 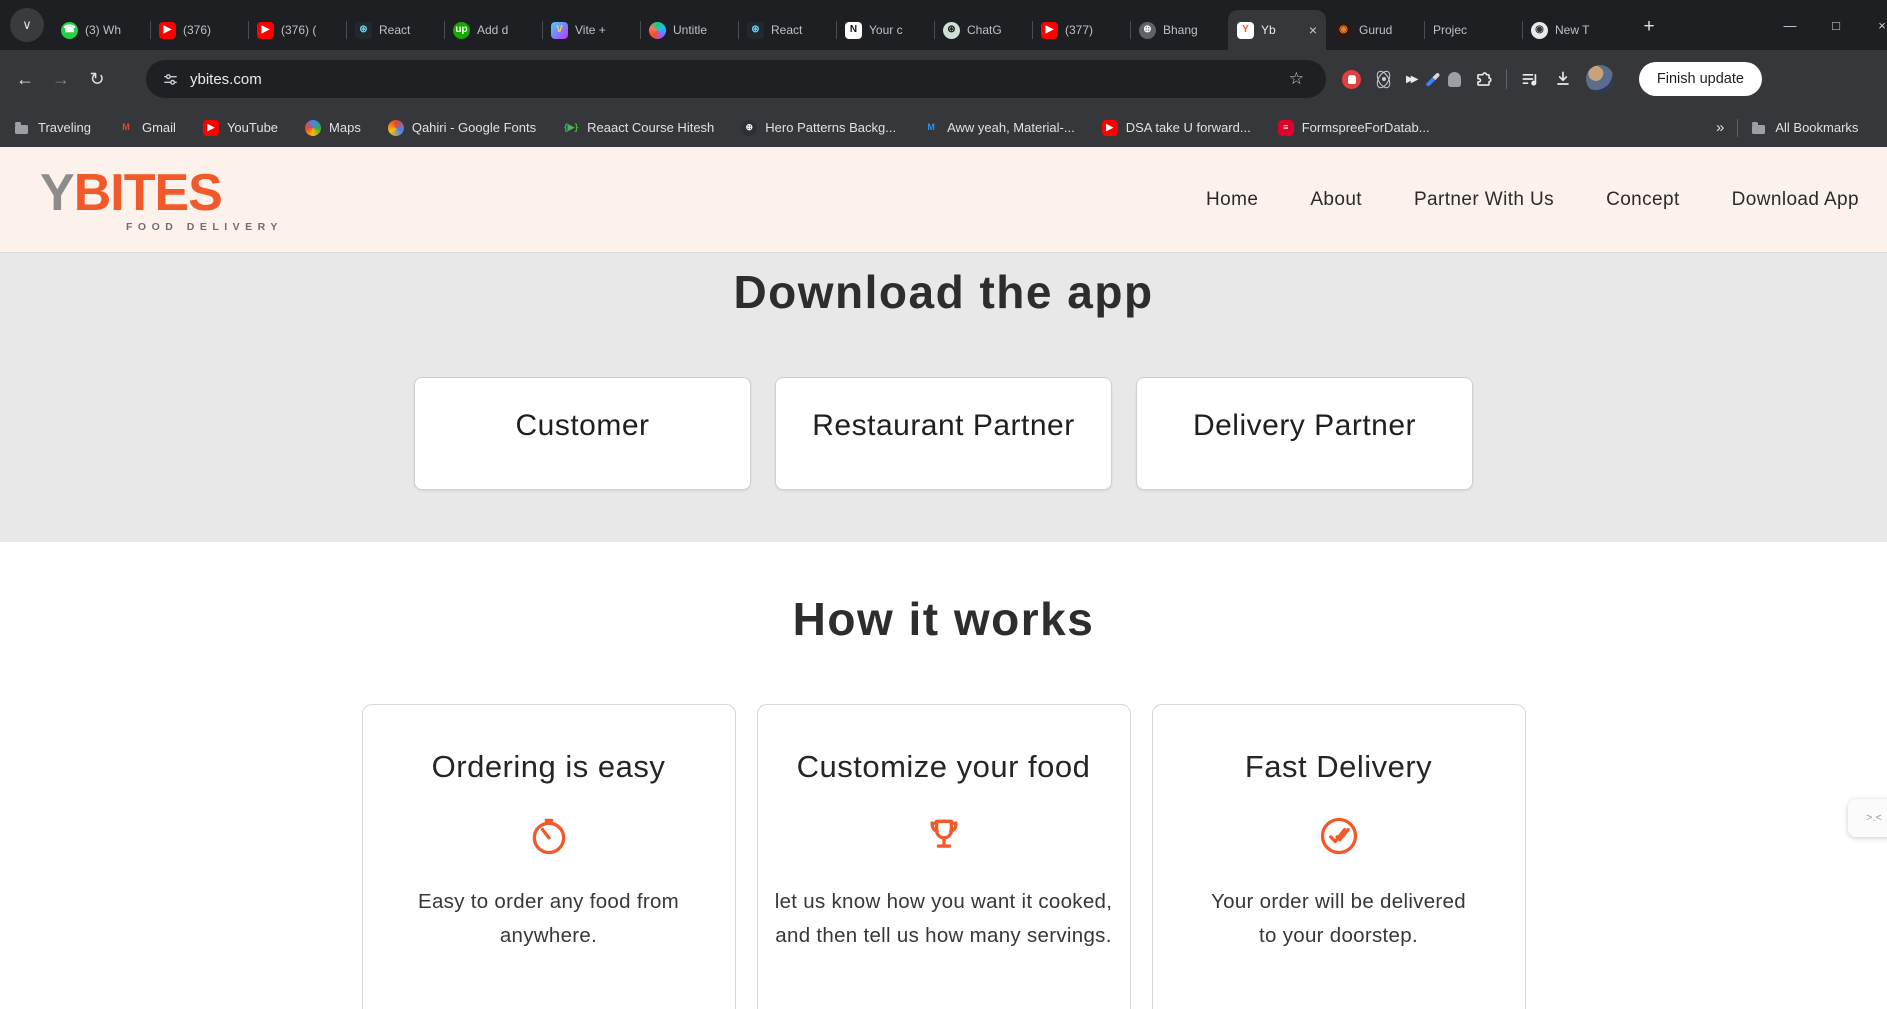 What do you see at coordinates (1313, 30) in the screenshot?
I see `tab-close-icon: ×` at bounding box center [1313, 30].